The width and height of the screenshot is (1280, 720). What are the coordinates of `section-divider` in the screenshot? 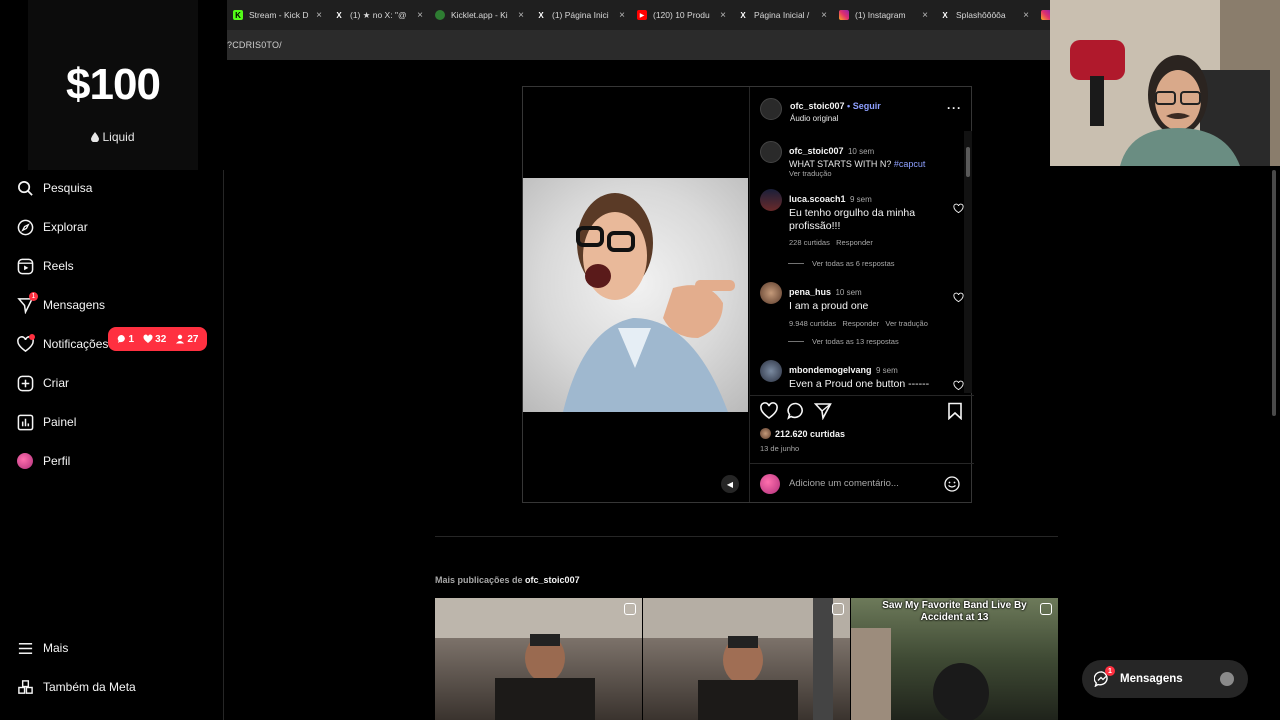 It's located at (746, 536).